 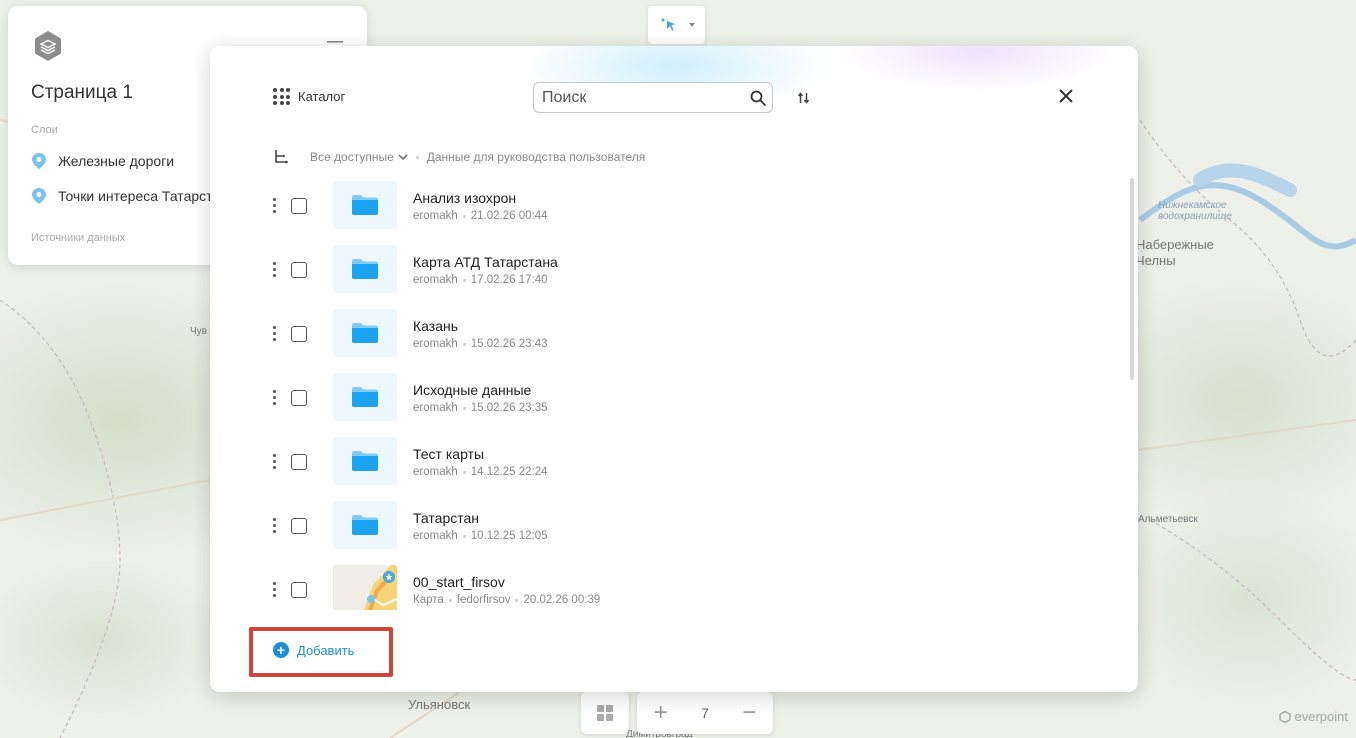 What do you see at coordinates (135, 196) in the screenshot?
I see `layer-item-label: Точки интереса Татарст` at bounding box center [135, 196].